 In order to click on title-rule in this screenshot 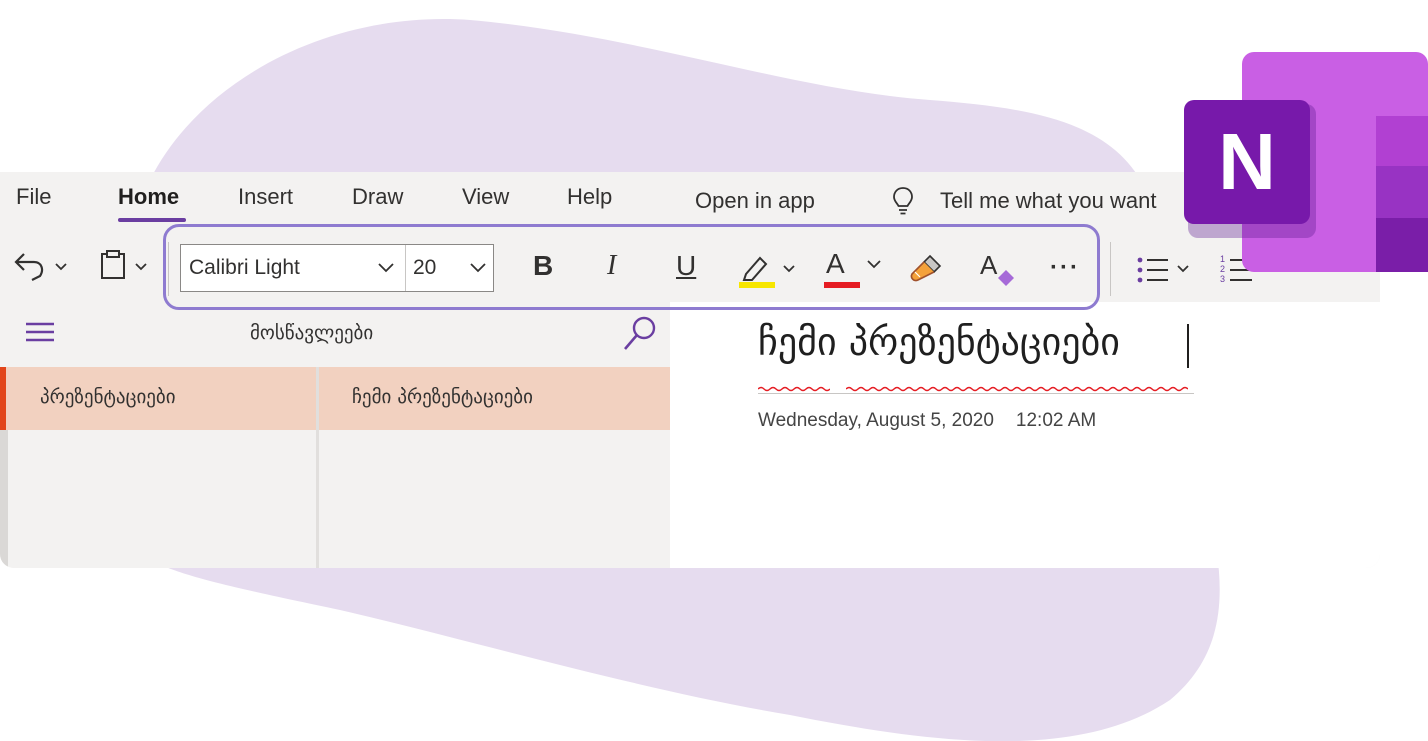, I will do `click(976, 393)`.